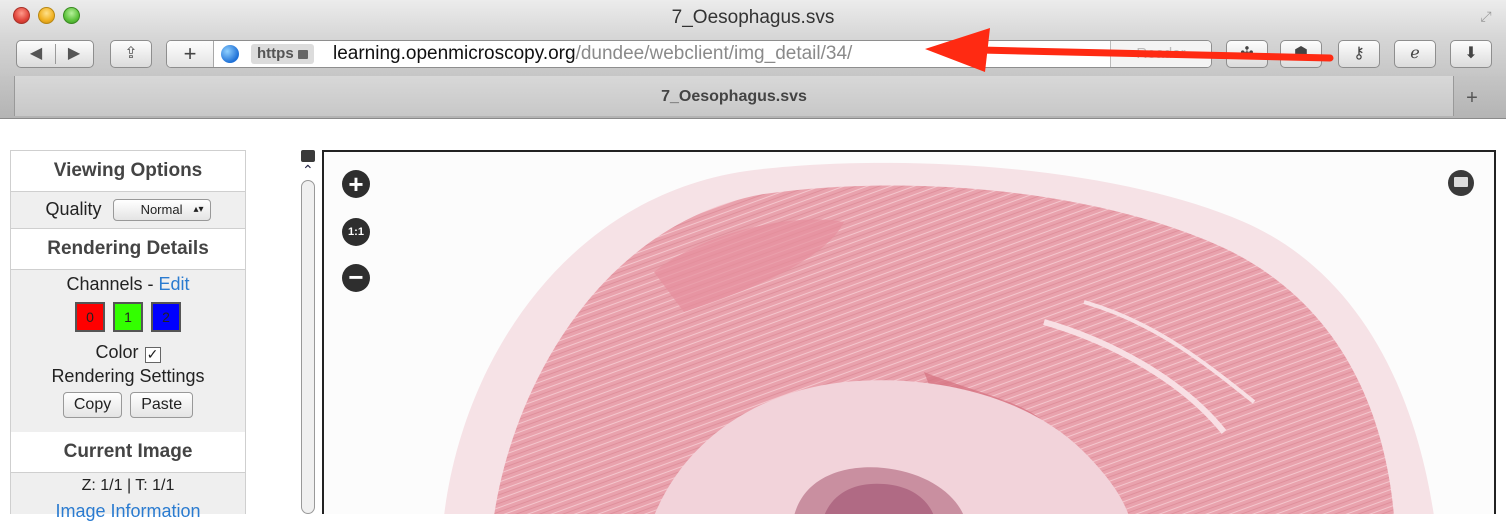  What do you see at coordinates (90, 317) in the screenshot?
I see `channel-0-button: 0` at bounding box center [90, 317].